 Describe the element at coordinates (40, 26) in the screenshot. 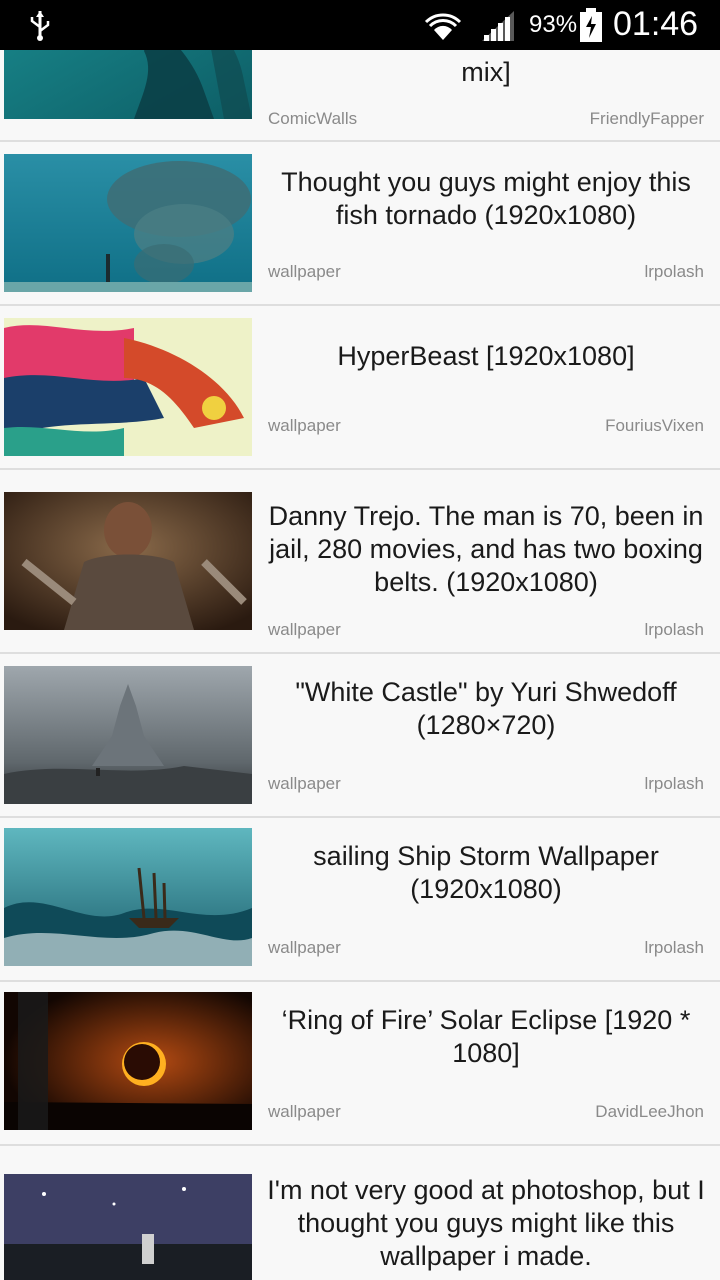

I see `usb-icon` at that location.